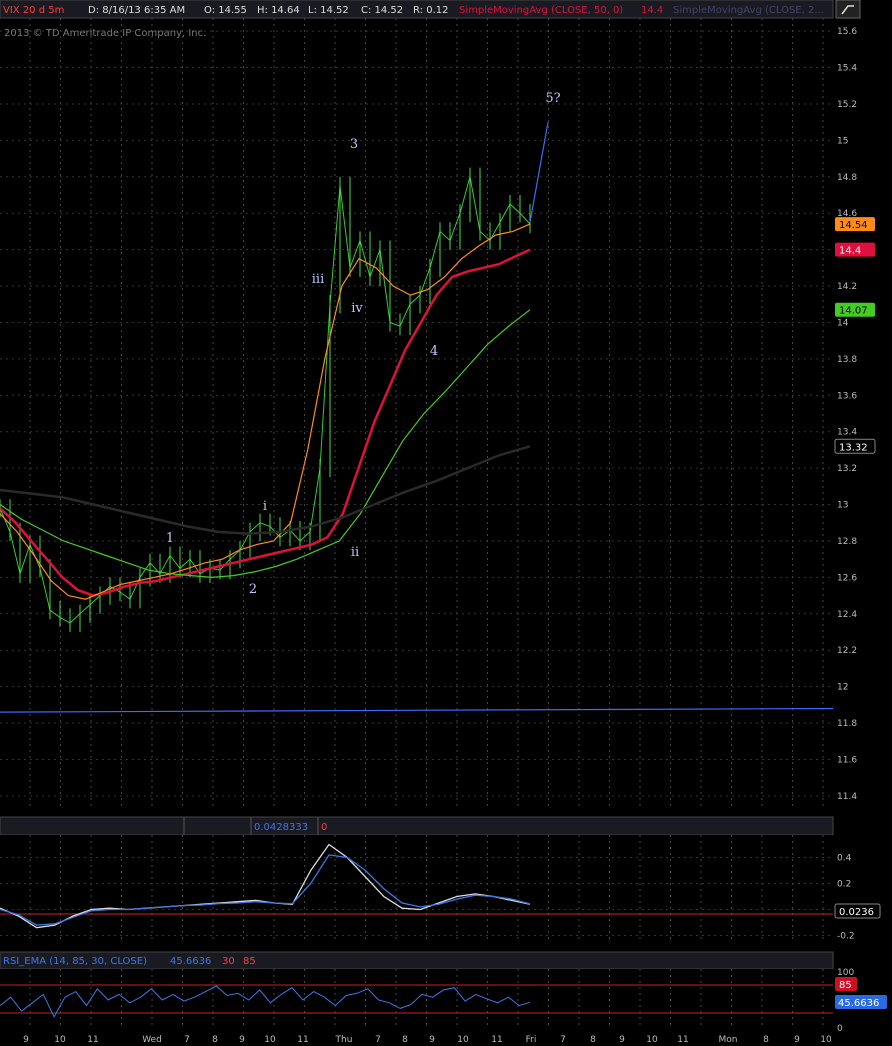  Describe the element at coordinates (853, 311) in the screenshot. I see `price-badge-text: 14.07` at that location.